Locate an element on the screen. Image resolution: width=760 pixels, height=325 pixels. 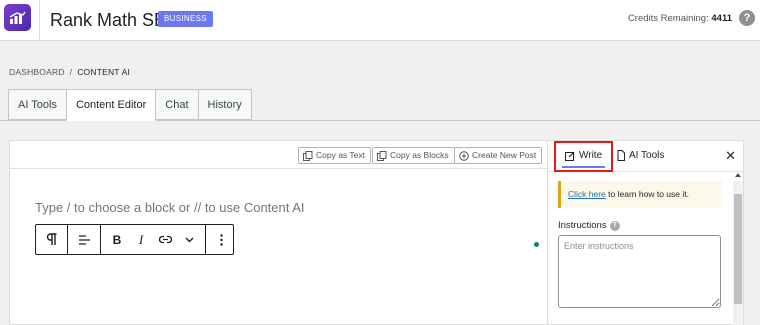
tab-content-editor: Content Editor is located at coordinates (111, 105).